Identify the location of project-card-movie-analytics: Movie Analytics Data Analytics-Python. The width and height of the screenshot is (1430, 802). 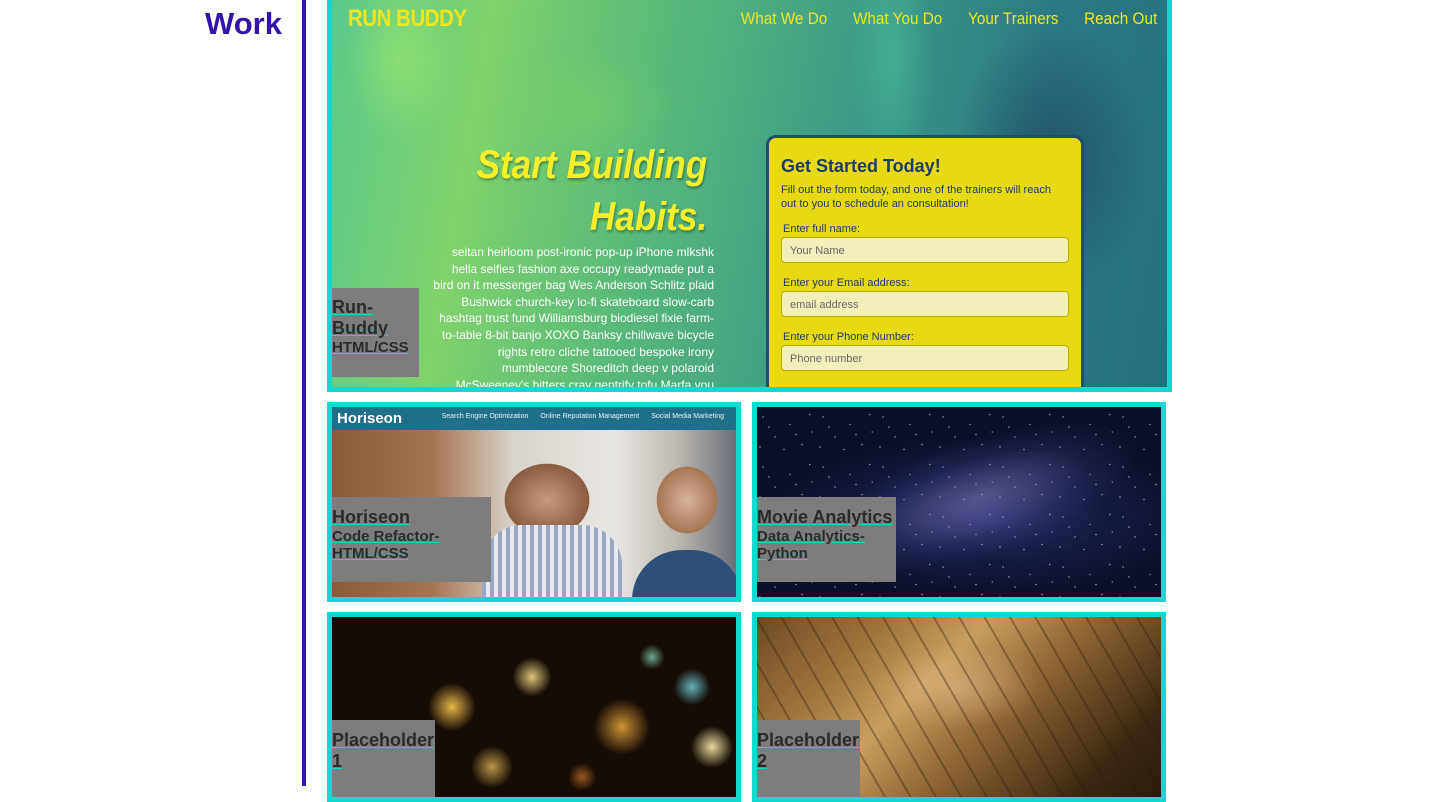
(959, 502).